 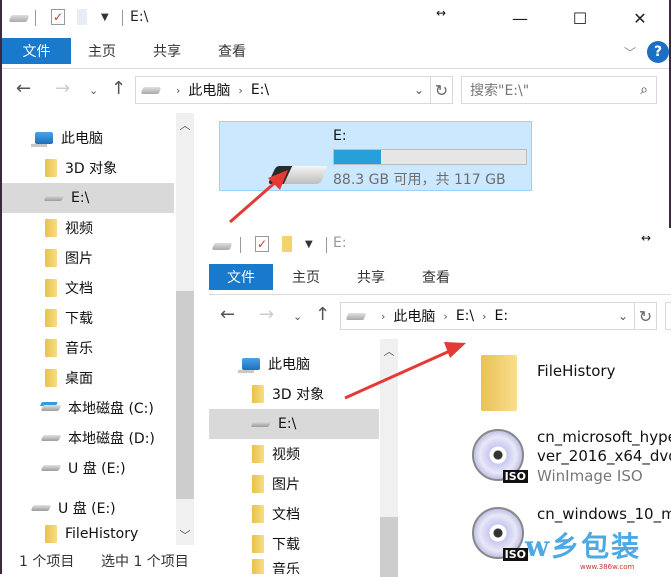 I want to click on tree-item-filehistory: FileHistory, so click(x=88, y=534).